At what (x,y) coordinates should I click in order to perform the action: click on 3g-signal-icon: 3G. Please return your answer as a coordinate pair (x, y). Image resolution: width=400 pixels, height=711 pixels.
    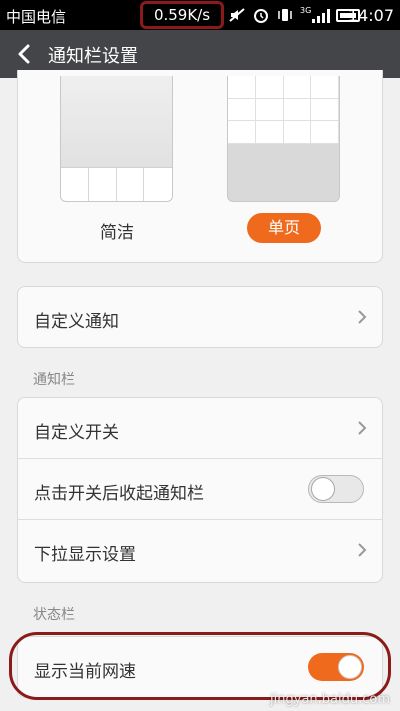
    Looking at the image, I should click on (315, 15).